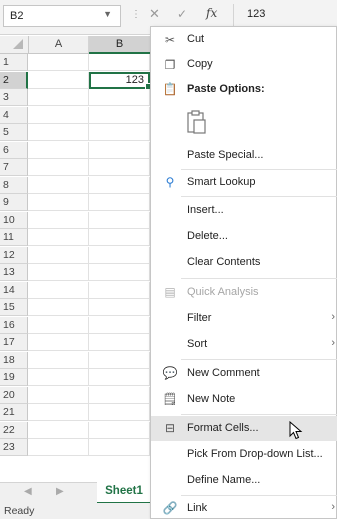  What do you see at coordinates (244, 344) in the screenshot?
I see `menu-item-sort: Sort ›` at bounding box center [244, 344].